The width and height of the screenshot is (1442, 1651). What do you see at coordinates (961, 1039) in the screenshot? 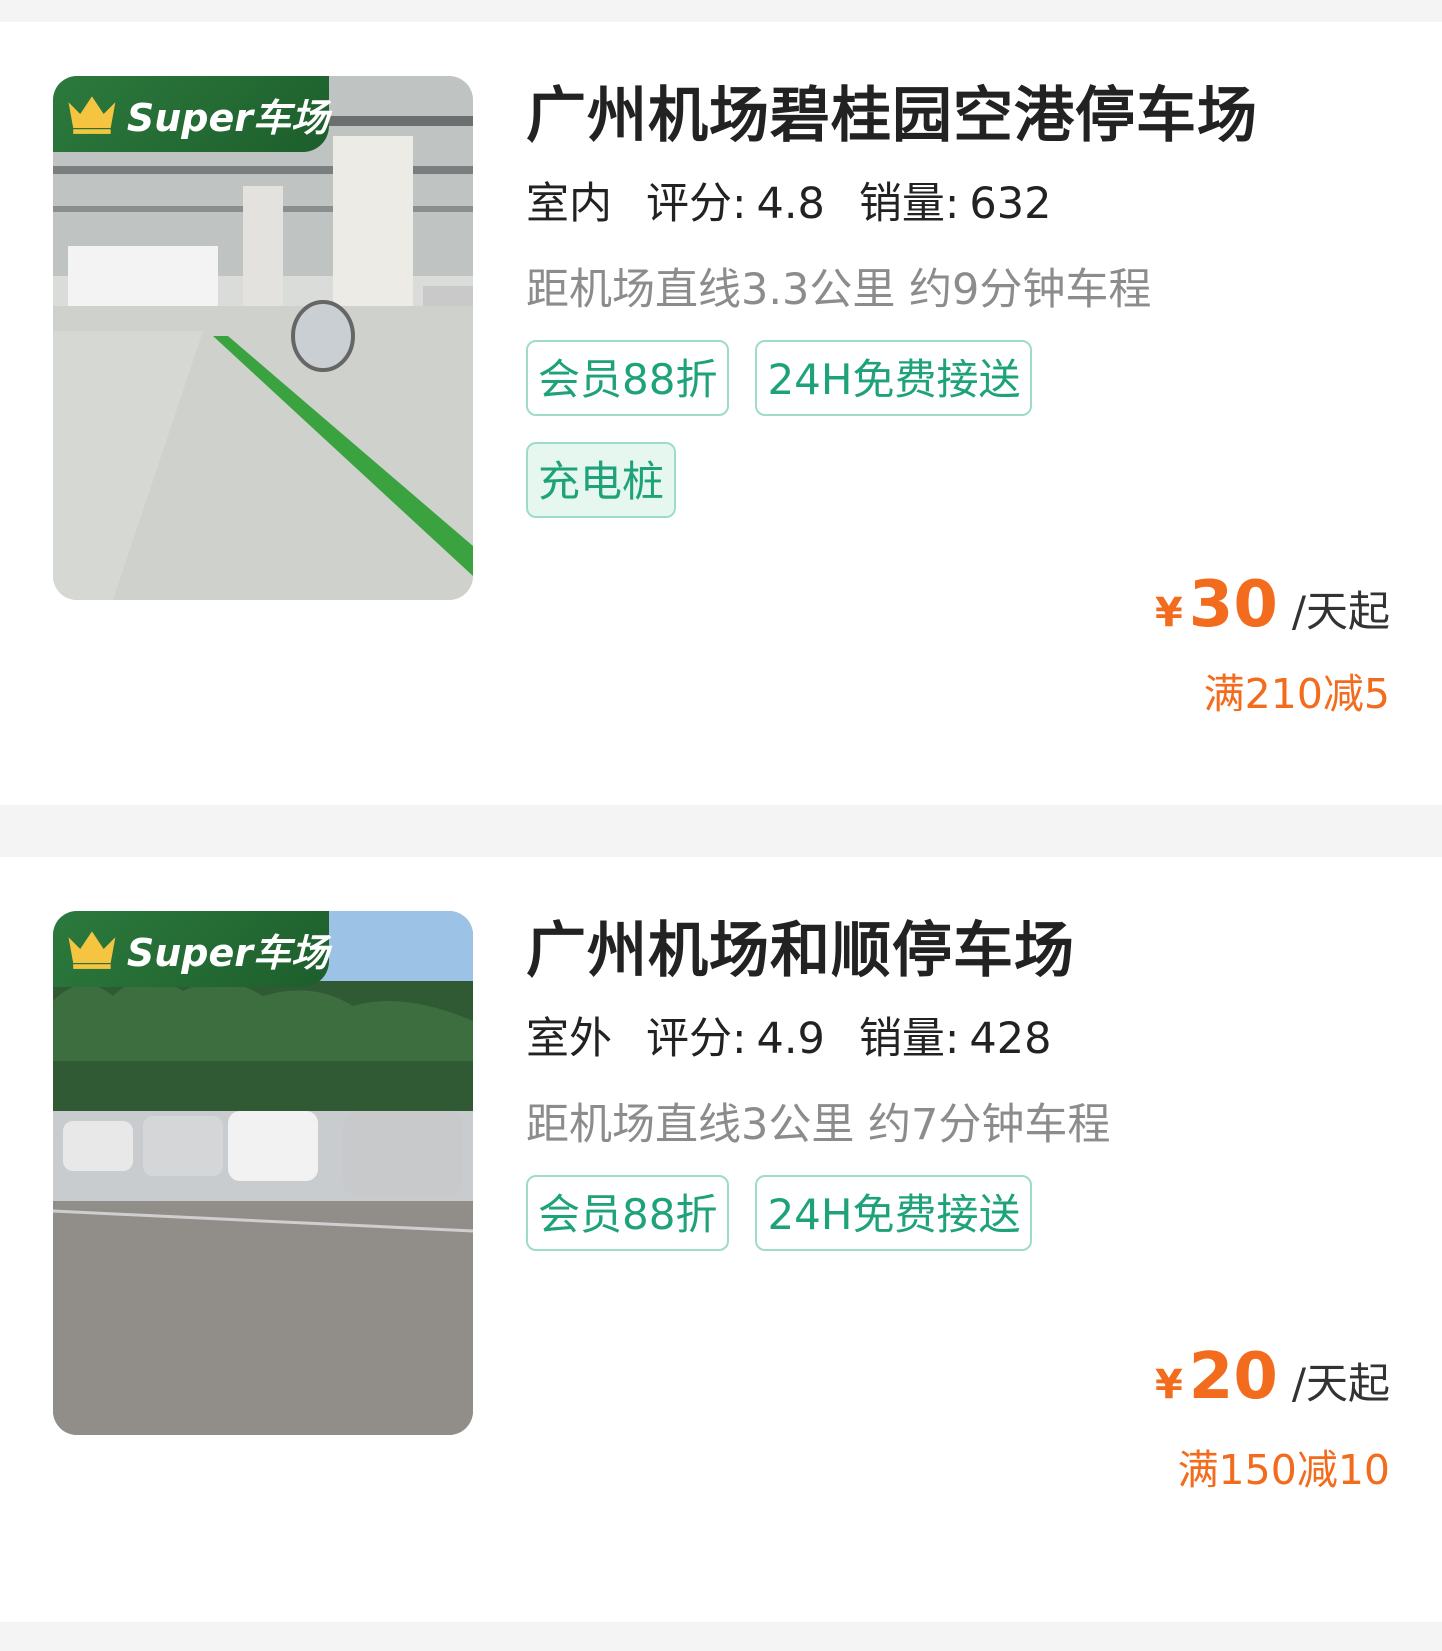
I see `parking-lot-meta: 室外 评分: 4.9 销量: 428` at bounding box center [961, 1039].